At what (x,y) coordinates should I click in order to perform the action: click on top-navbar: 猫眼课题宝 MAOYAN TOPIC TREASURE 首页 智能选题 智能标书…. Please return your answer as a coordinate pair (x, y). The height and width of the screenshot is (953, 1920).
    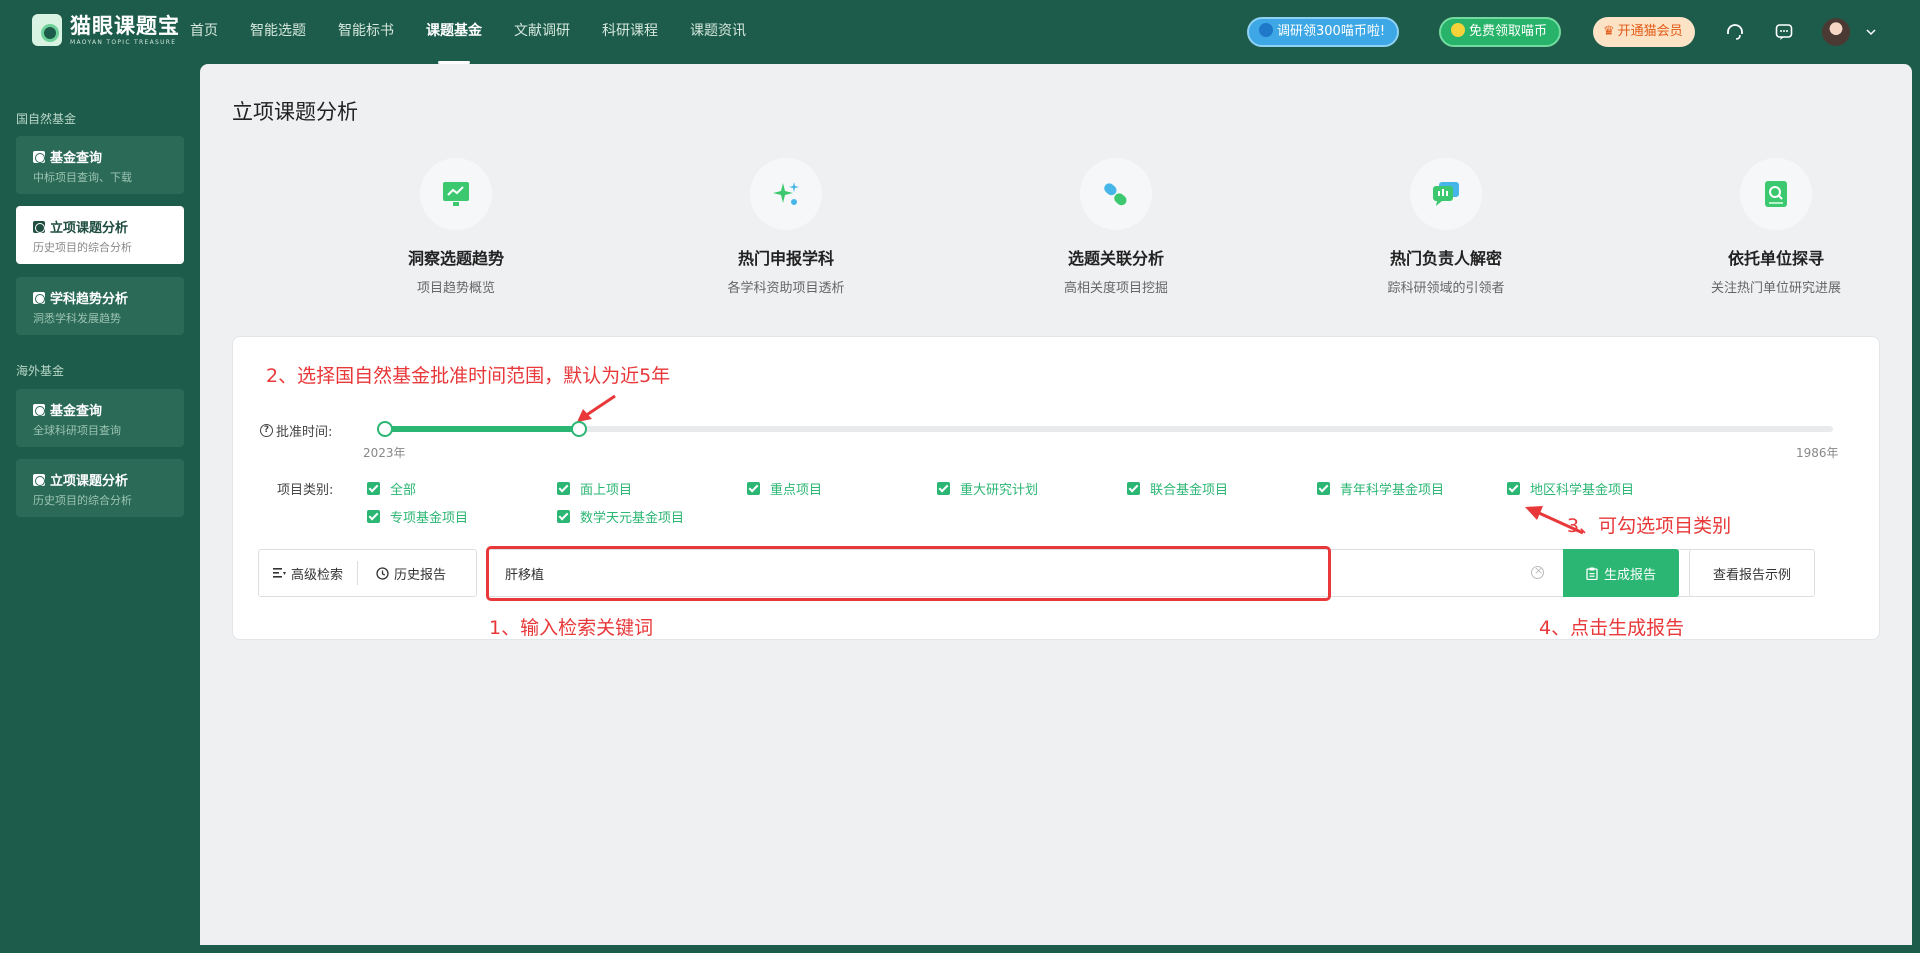
    Looking at the image, I should click on (960, 32).